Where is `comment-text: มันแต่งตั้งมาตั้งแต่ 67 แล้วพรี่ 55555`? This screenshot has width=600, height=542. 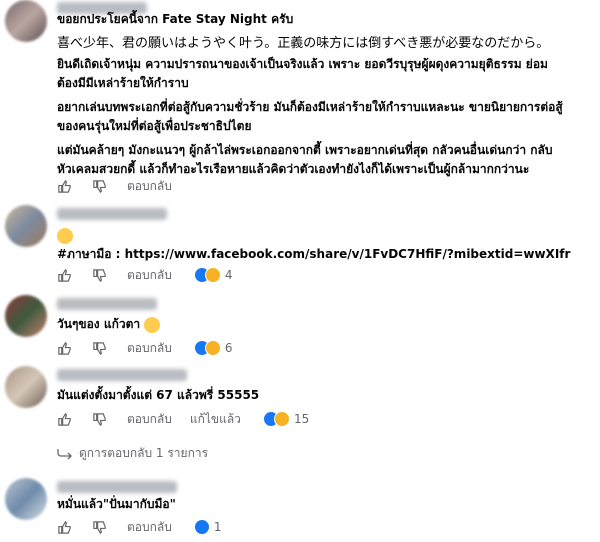
comment-text: มันแต่งตั้งมาตั้งแต่ 67 แล้วพรี่ 55555 is located at coordinates (158, 395).